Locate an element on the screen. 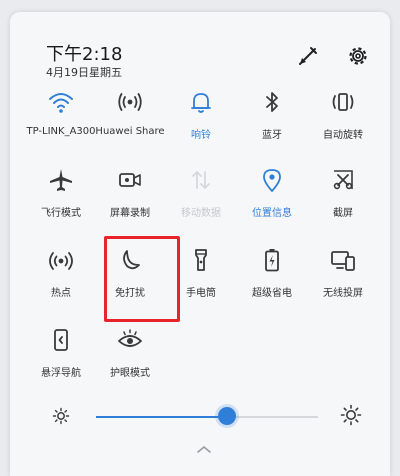  tile-location: 位置信息 is located at coordinates (272, 201).